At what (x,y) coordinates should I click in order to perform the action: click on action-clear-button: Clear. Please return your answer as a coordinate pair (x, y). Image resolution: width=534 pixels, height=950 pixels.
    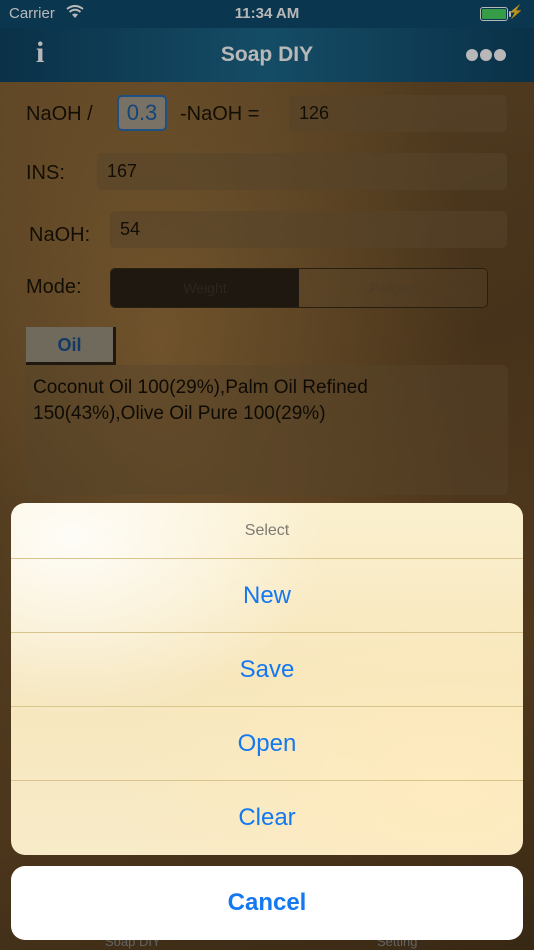
    Looking at the image, I should click on (267, 818).